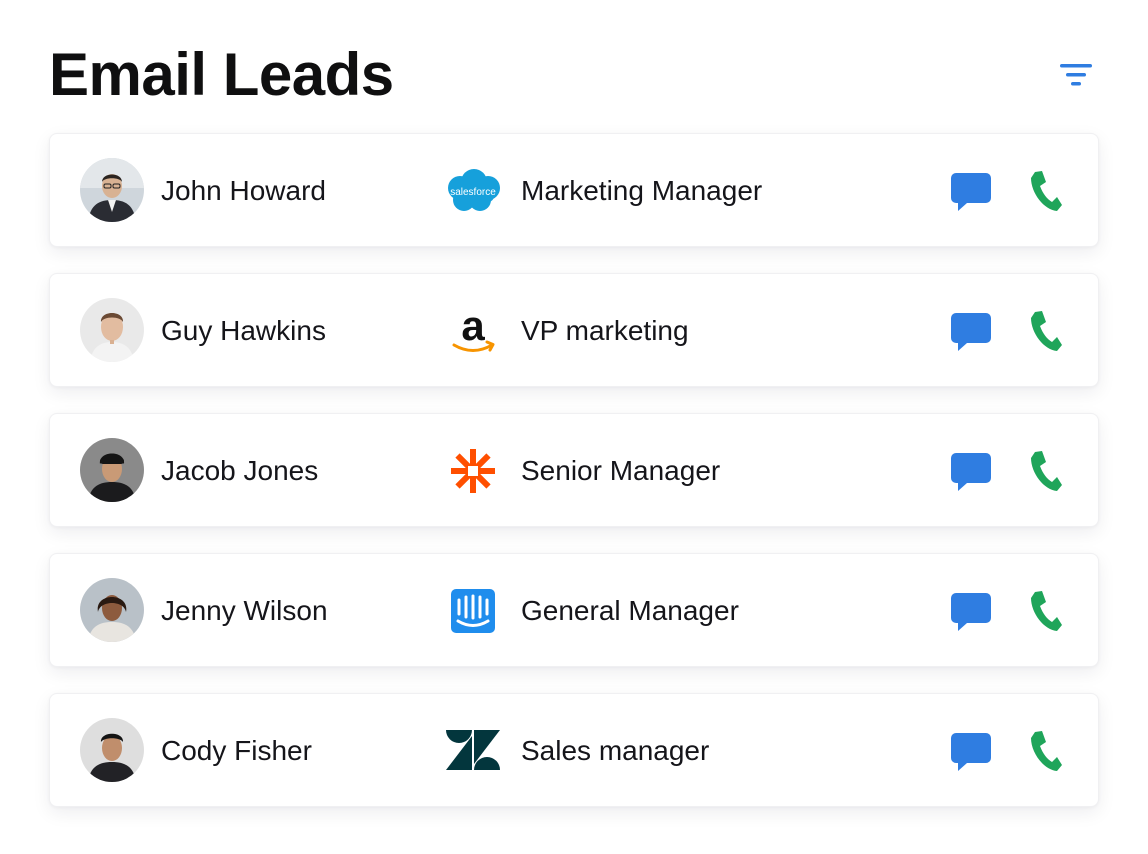 The height and width of the screenshot is (854, 1148). I want to click on amazon-logo: a, so click(473, 331).